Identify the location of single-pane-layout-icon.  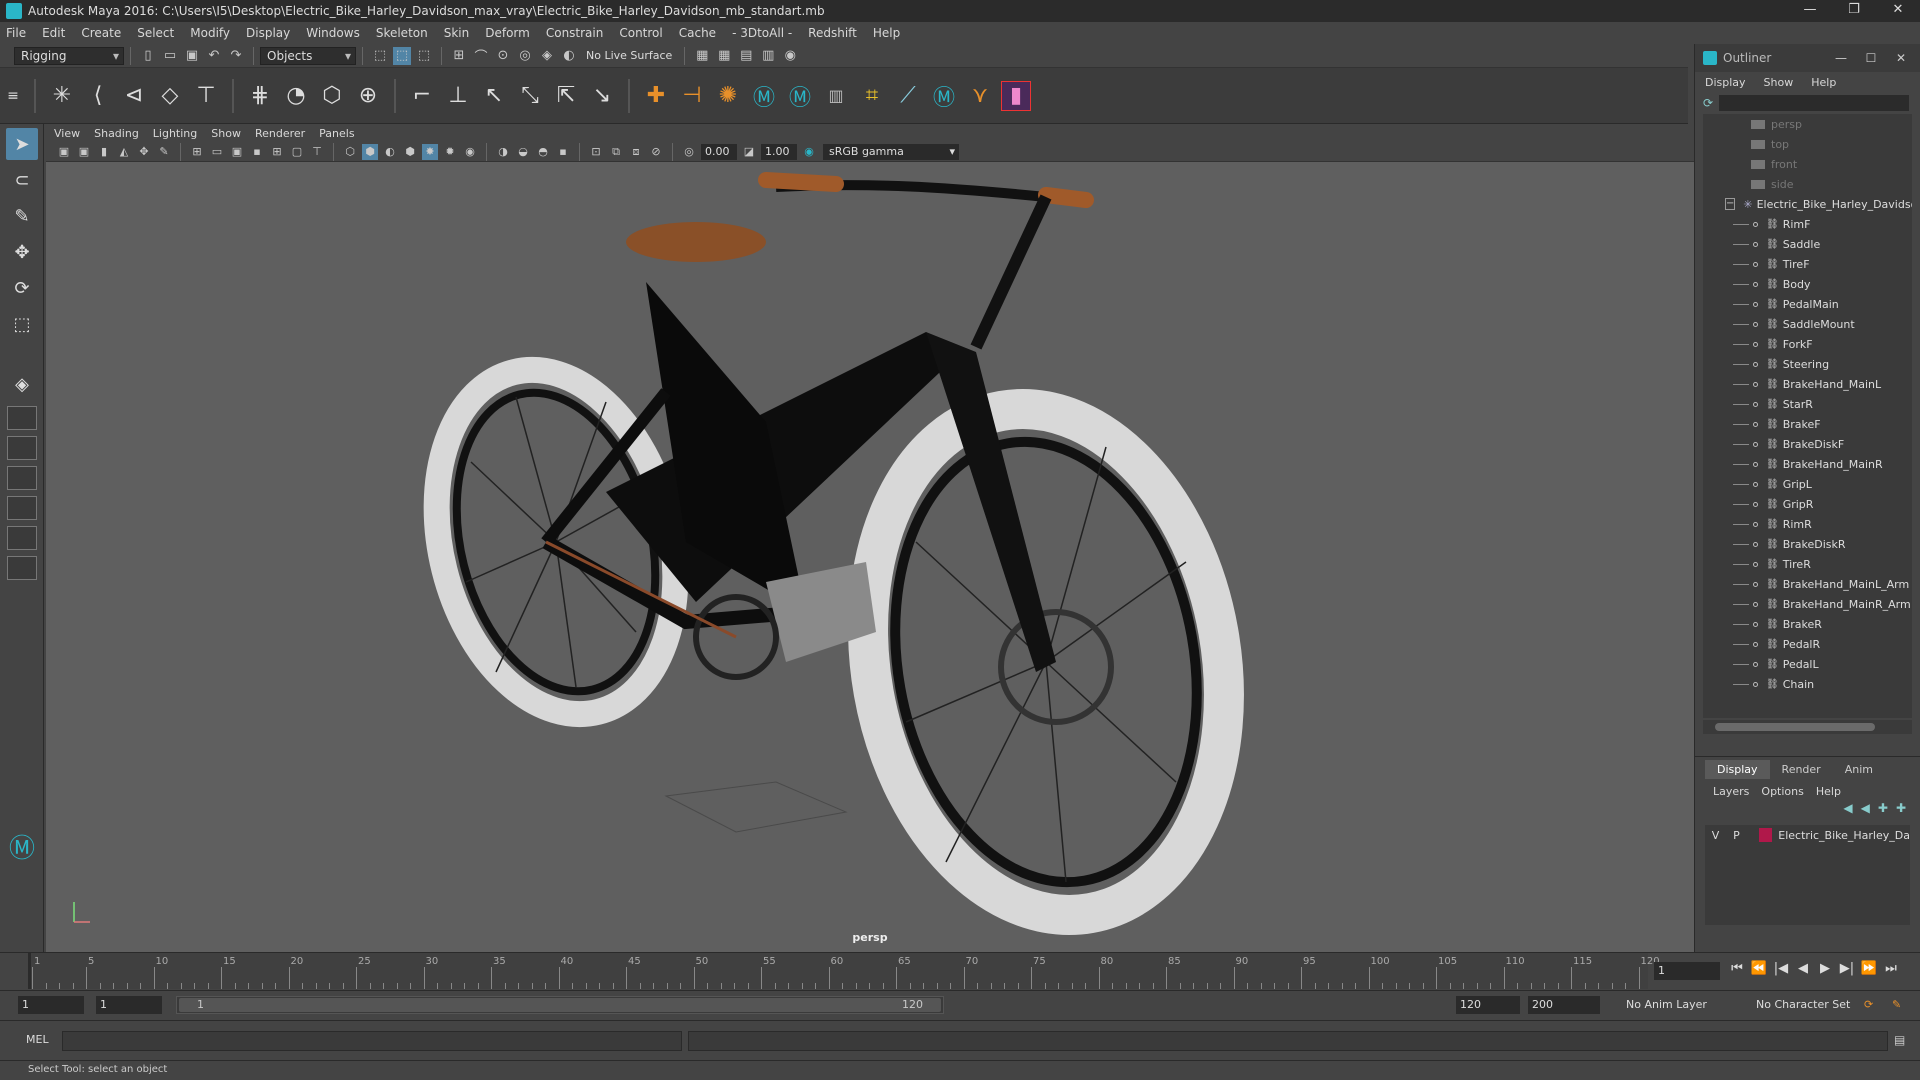
(22, 418).